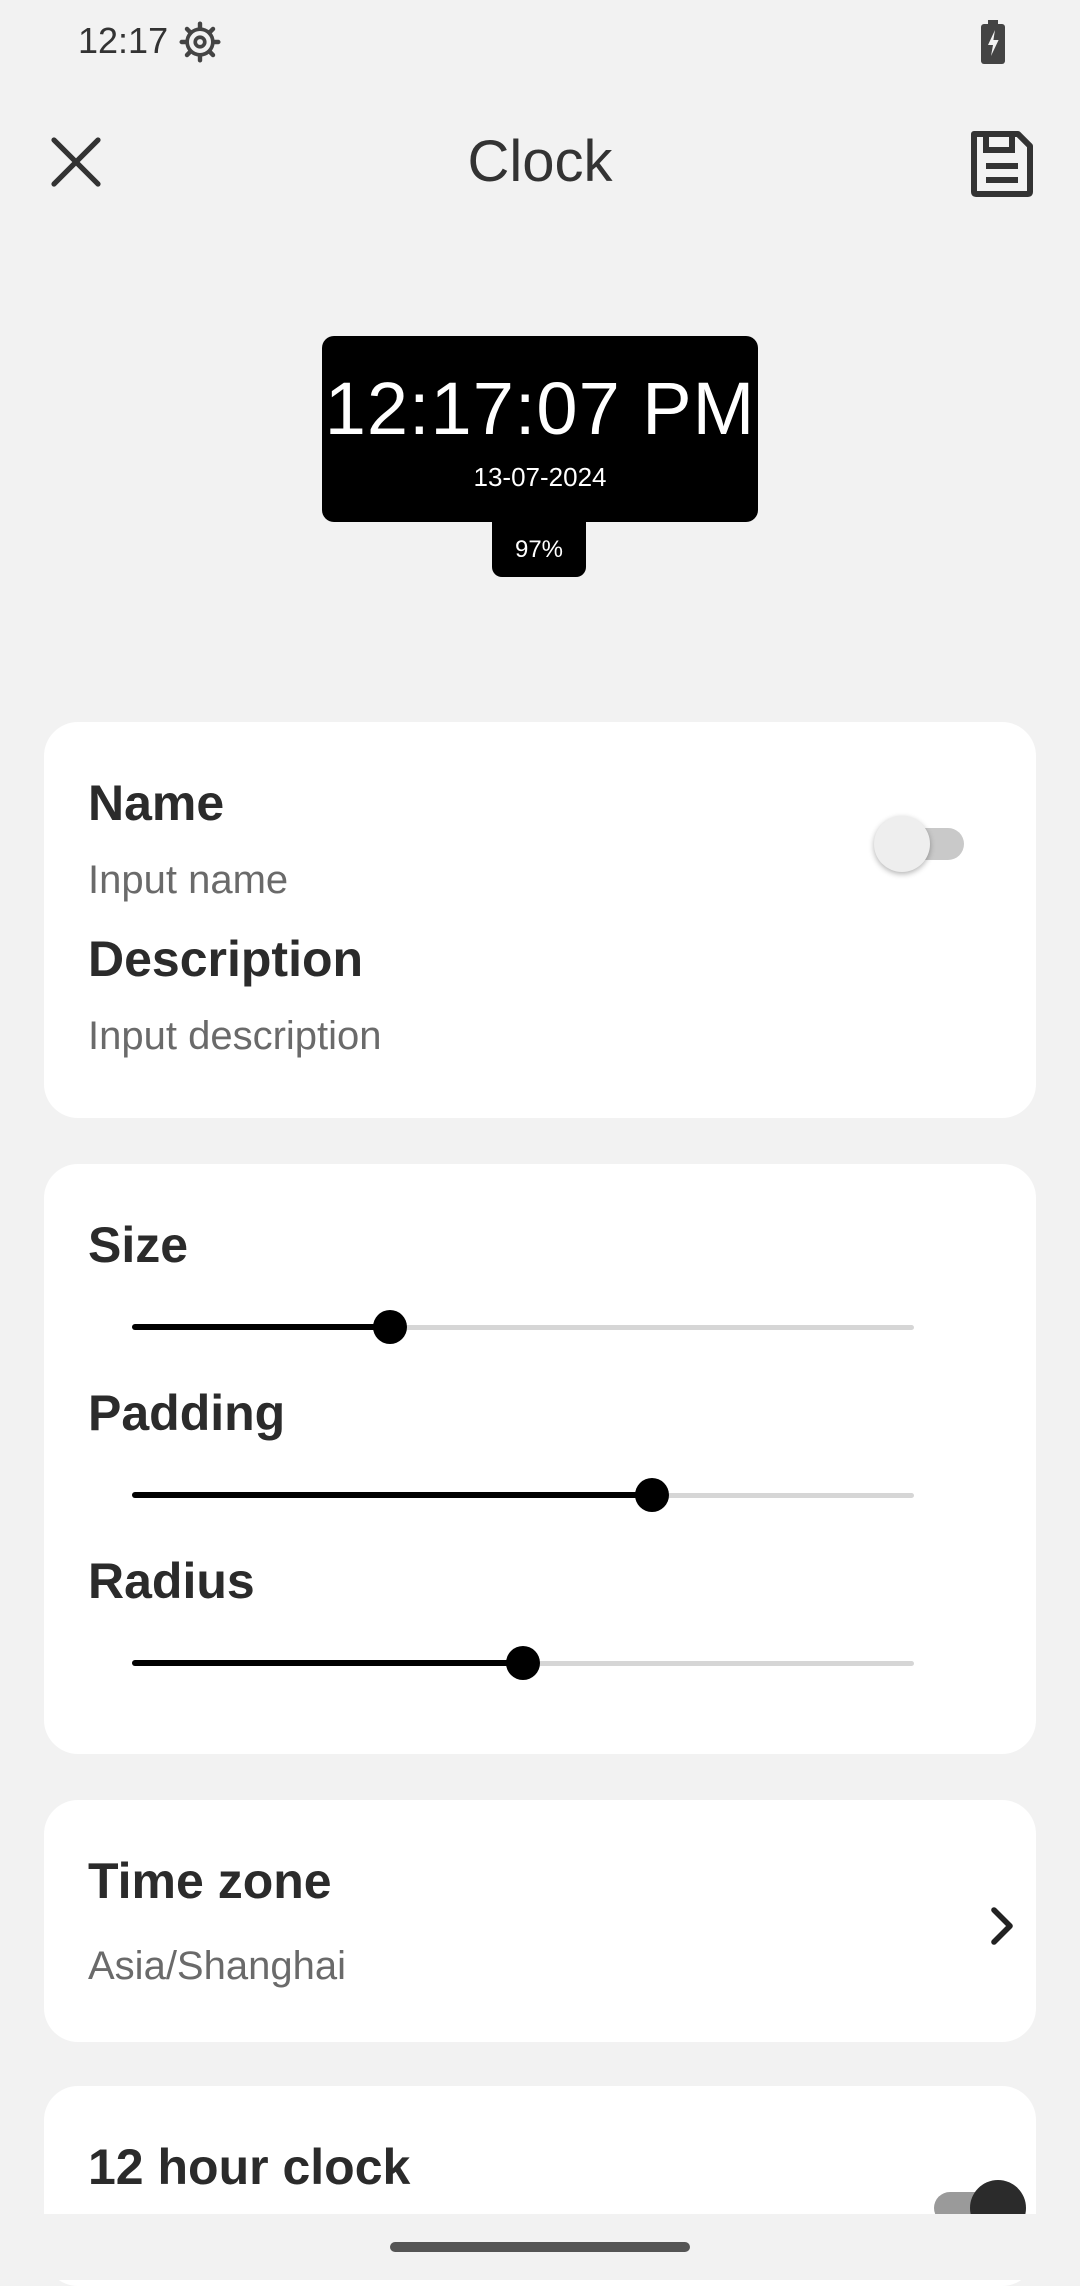 The height and width of the screenshot is (2286, 1080). I want to click on save-icon, so click(1002, 164).